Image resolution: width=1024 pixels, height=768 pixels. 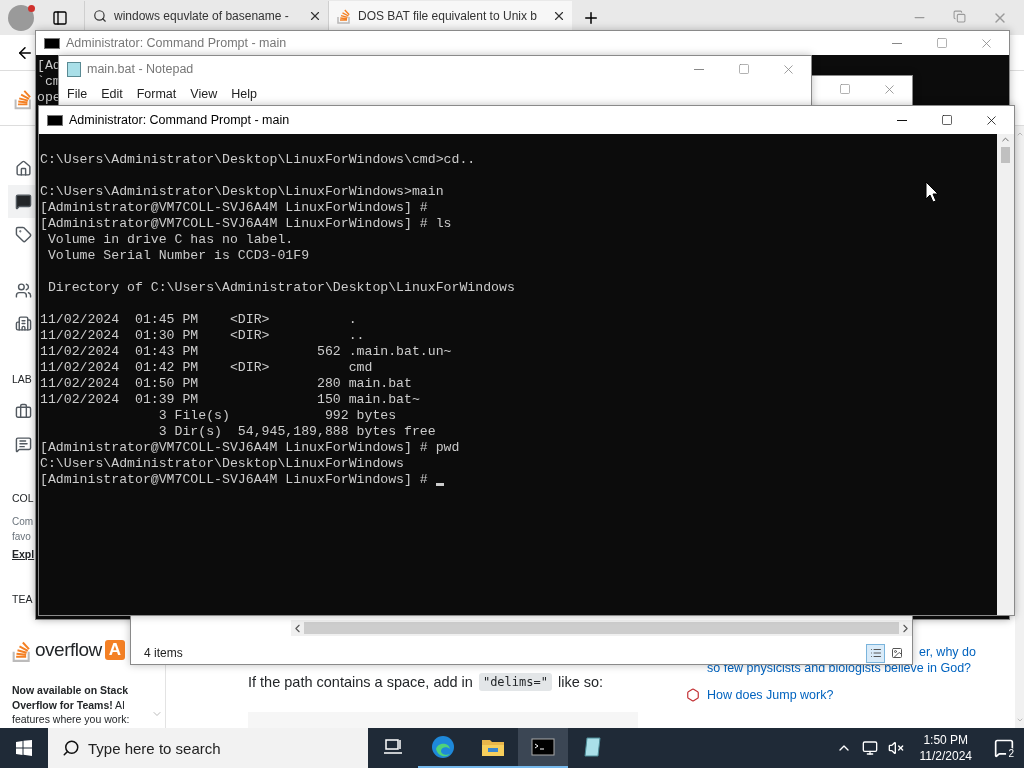 What do you see at coordinates (945, 748) in the screenshot?
I see `clock: 1:50 PM 11/2/2024` at bounding box center [945, 748].